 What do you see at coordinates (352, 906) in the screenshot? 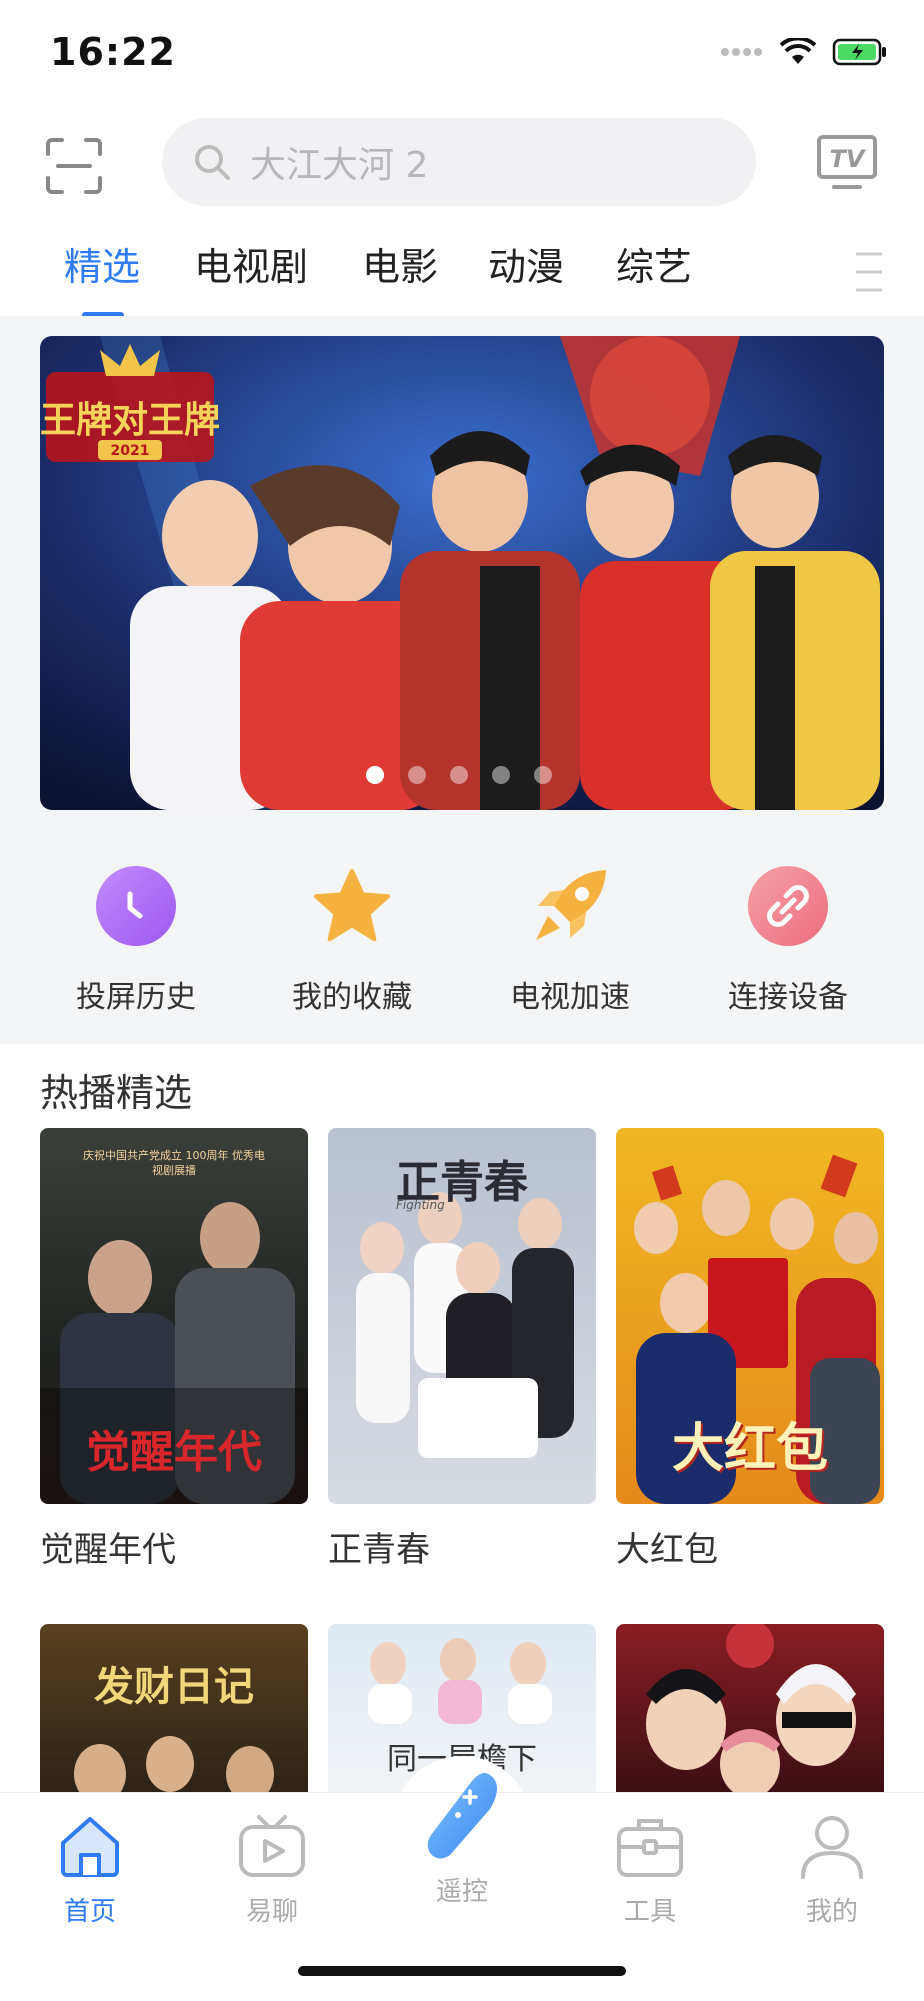
I see `star-icon` at bounding box center [352, 906].